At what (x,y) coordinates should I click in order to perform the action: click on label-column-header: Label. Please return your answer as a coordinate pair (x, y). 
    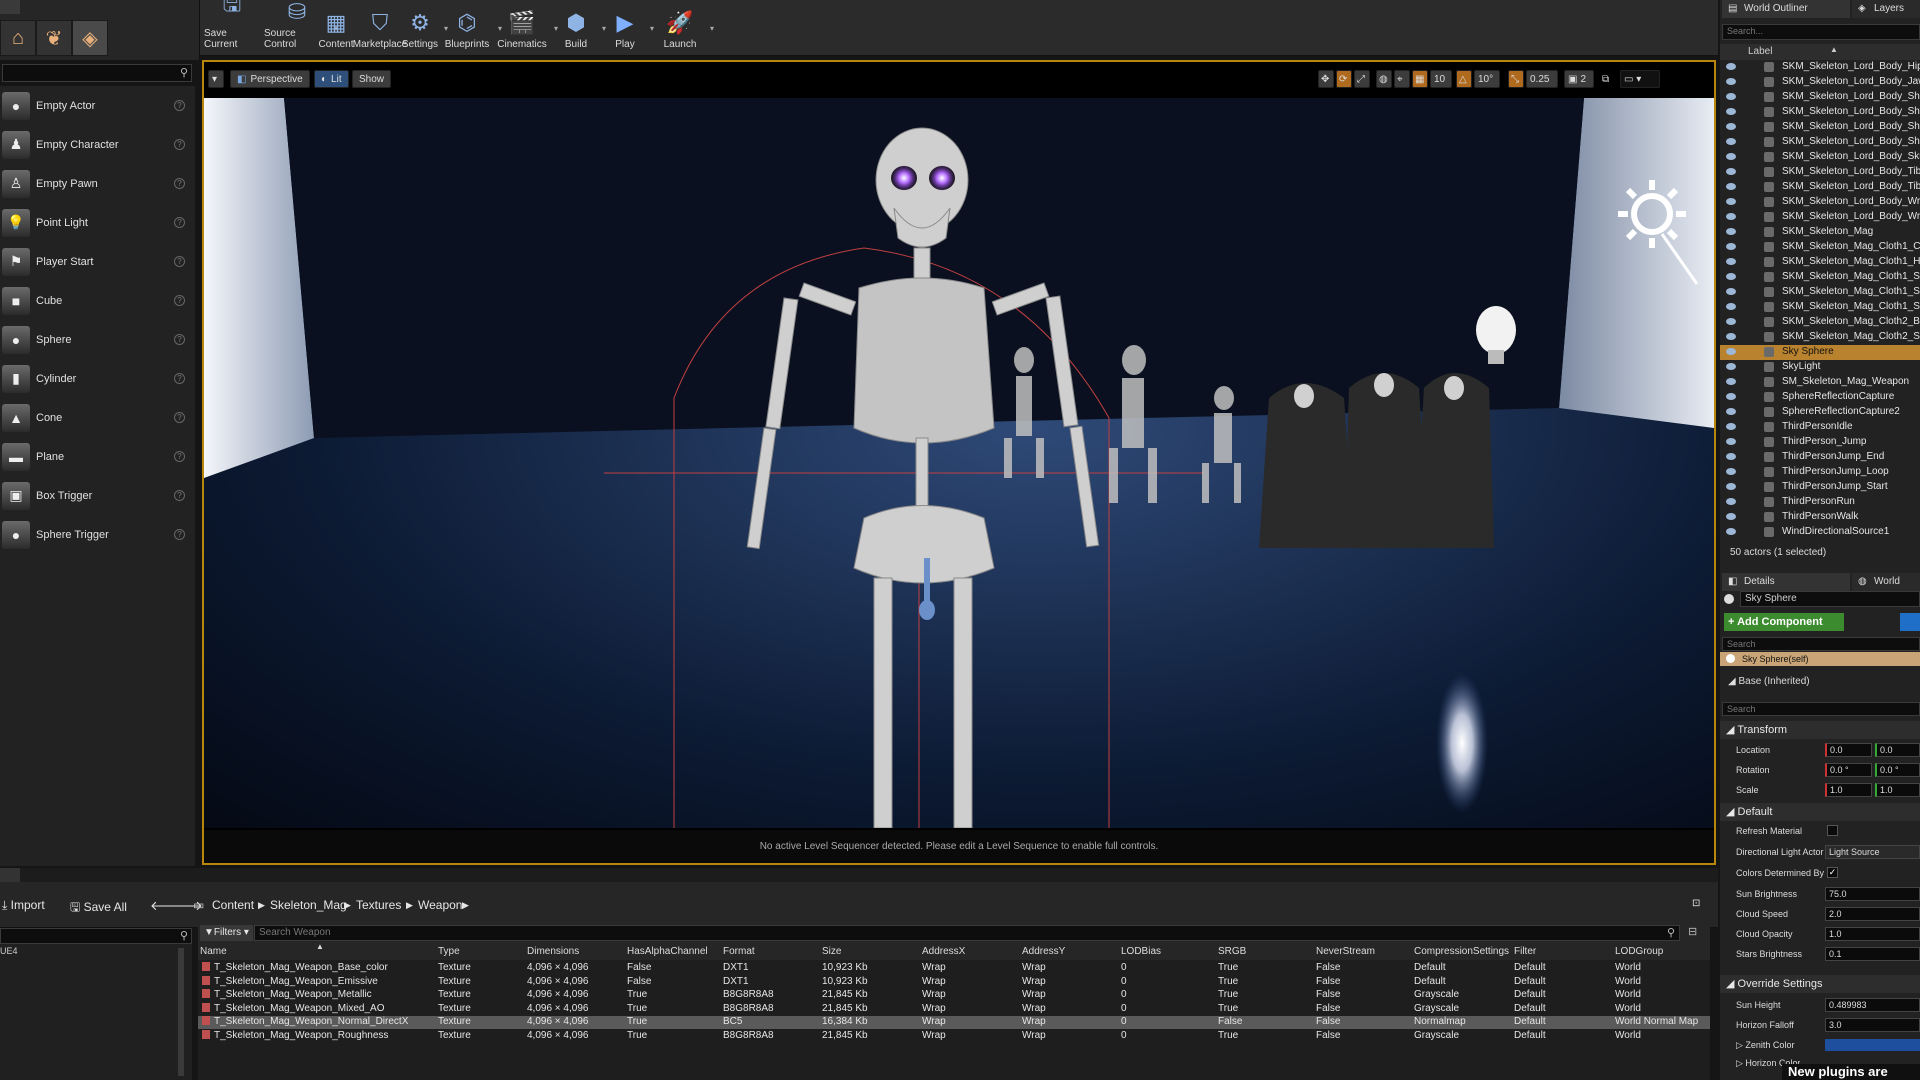
    Looking at the image, I should click on (1760, 51).